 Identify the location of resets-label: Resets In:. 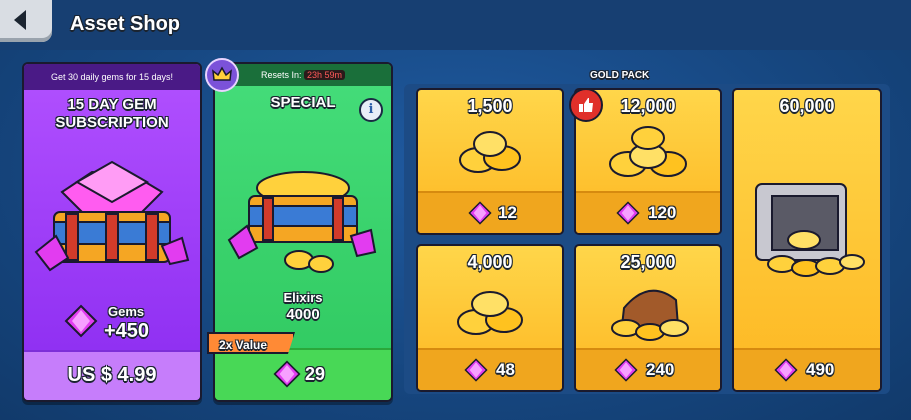
(281, 75).